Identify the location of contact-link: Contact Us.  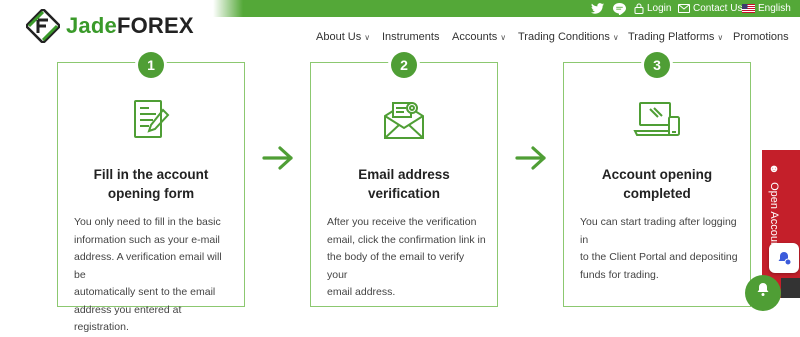
(710, 8).